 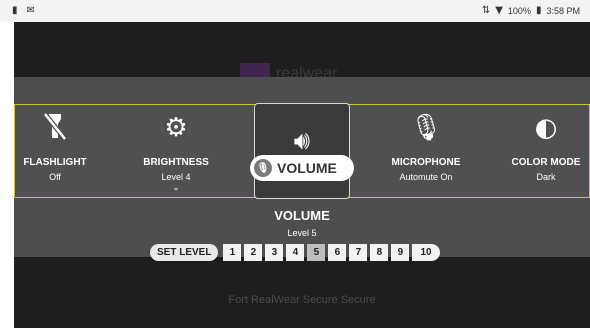 What do you see at coordinates (302, 141) in the screenshot?
I see `volume-icon: 🔊︎` at bounding box center [302, 141].